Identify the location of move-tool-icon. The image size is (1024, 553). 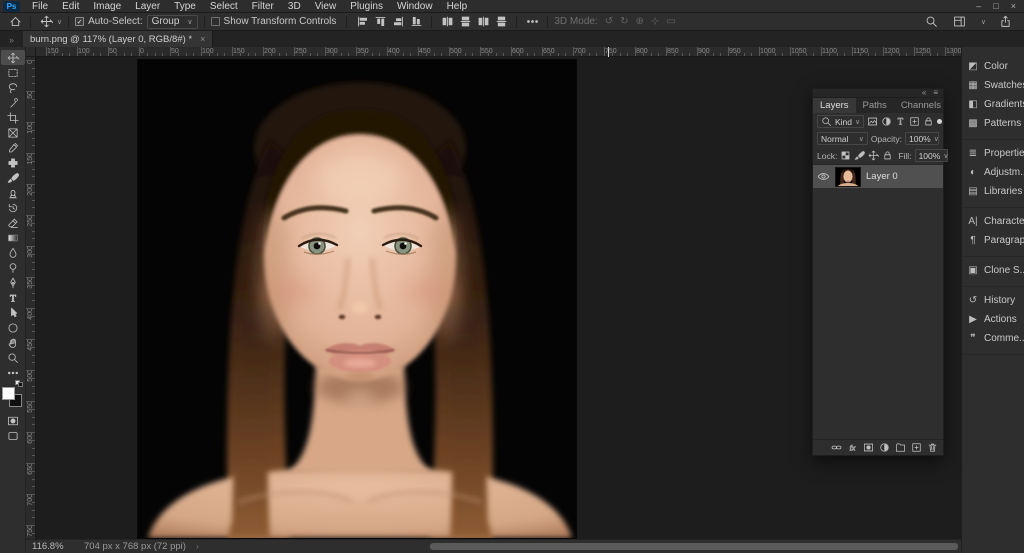
(46, 21).